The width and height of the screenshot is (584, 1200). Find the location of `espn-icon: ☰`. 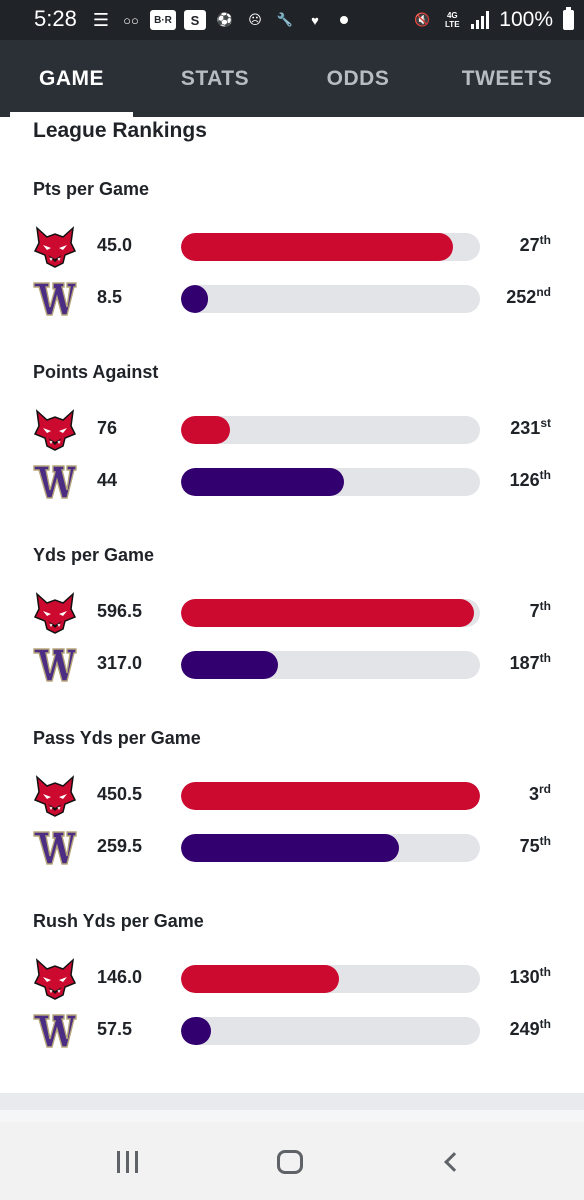

espn-icon: ☰ is located at coordinates (101, 19).